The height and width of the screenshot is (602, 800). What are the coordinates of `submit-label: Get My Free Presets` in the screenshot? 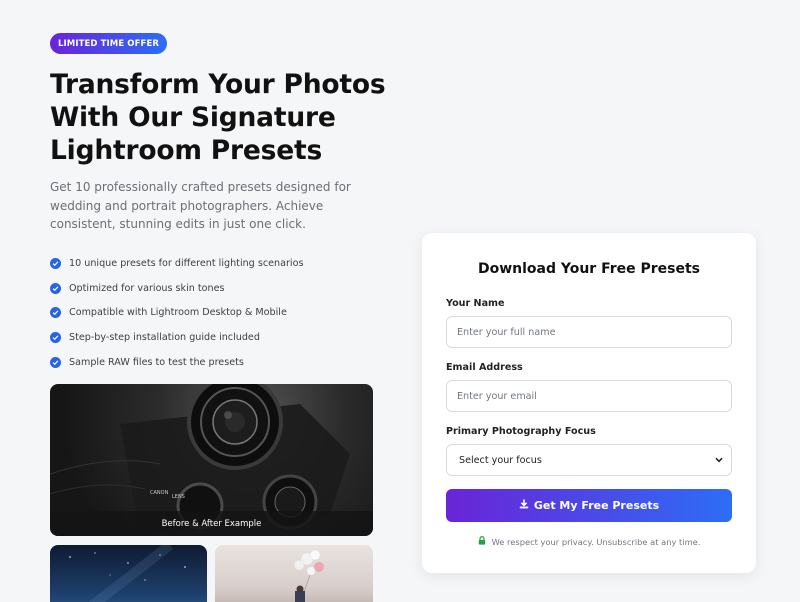 It's located at (596, 505).